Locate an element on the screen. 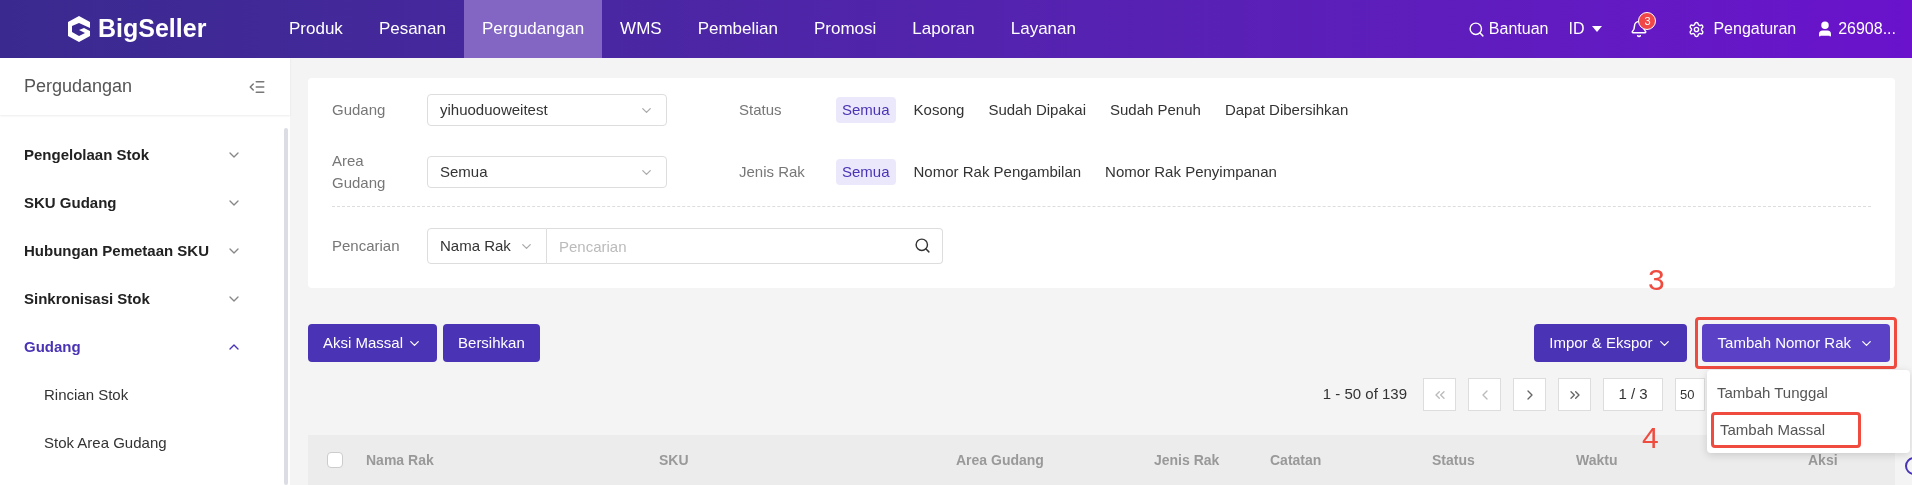 The height and width of the screenshot is (485, 1912). settings-link: Pengaturan is located at coordinates (1742, 29).